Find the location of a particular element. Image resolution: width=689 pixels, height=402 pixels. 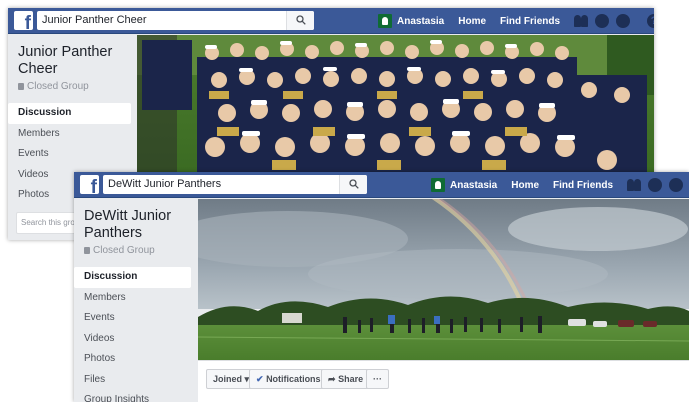

group-action-bar: Joined ▾ ✔ Notifications ➦ Share ··· is located at coordinates (443, 381).